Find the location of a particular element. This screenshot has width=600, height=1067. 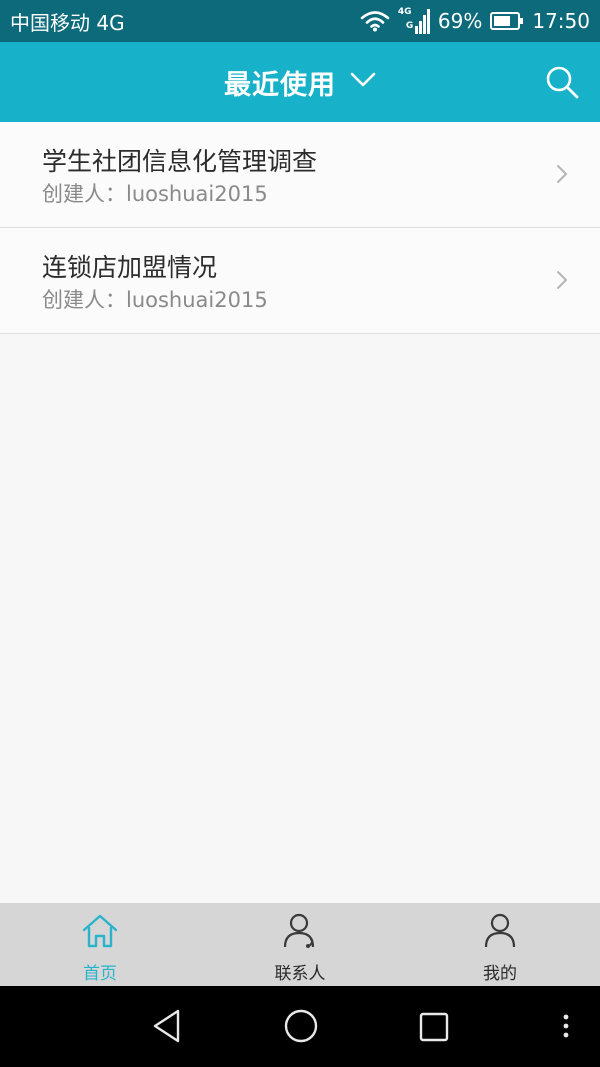

tab-profile: 我的 is located at coordinates (500, 944).